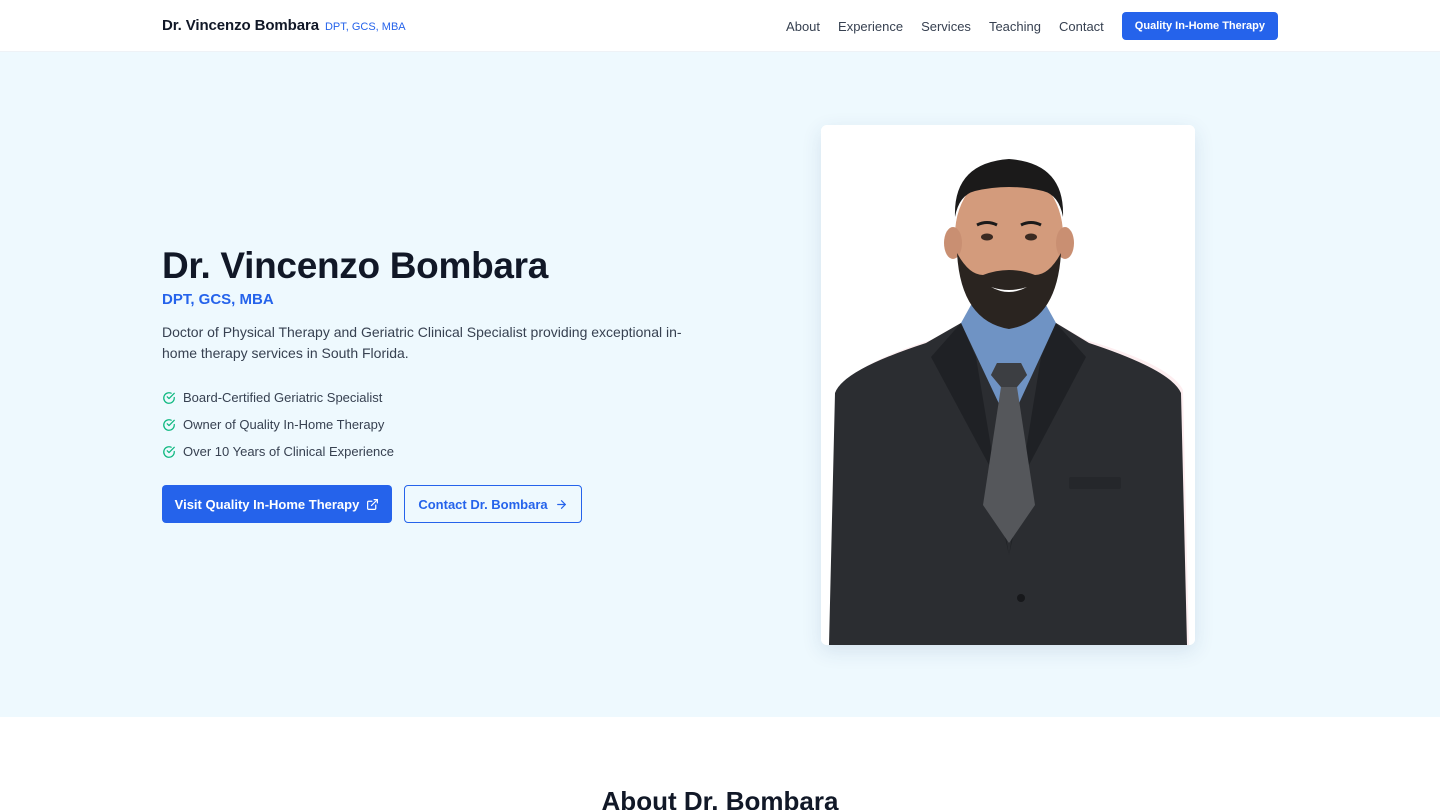  I want to click on nav-link-teaching: Teaching, so click(1015, 26).